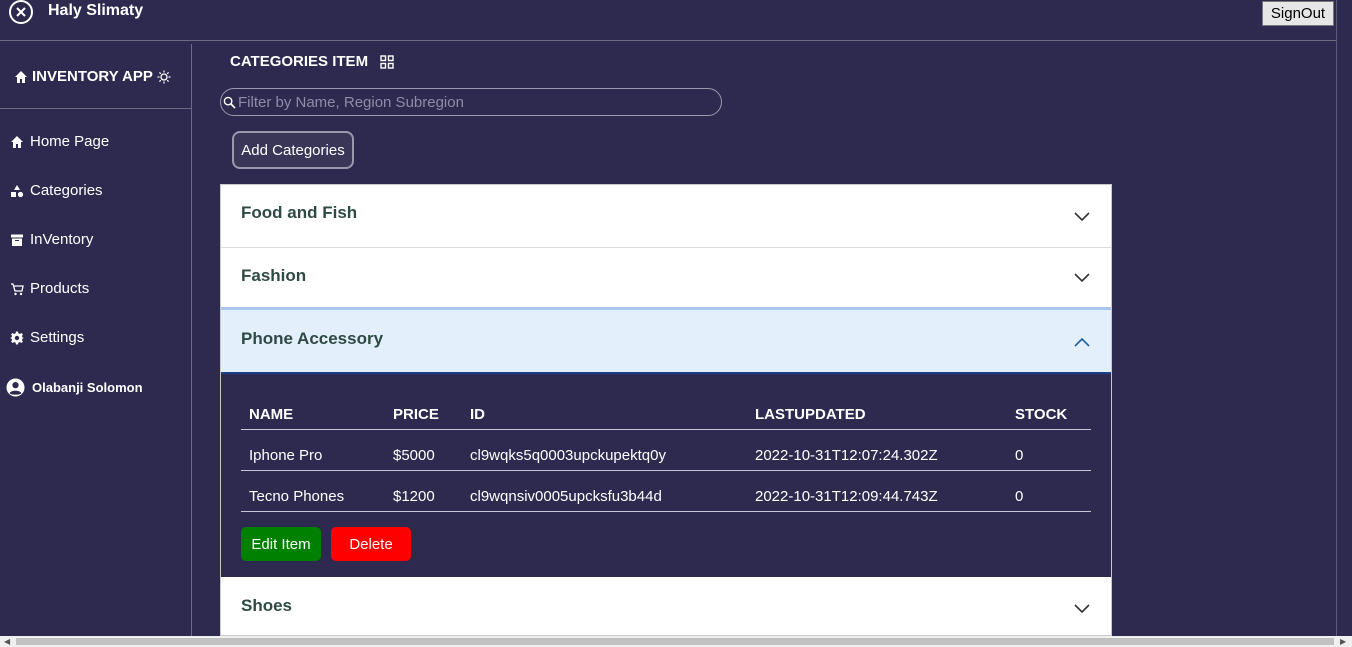 The image size is (1352, 647). Describe the element at coordinates (666, 340) in the screenshot. I see `category-header-phone-accessory: Phone Accessory` at that location.